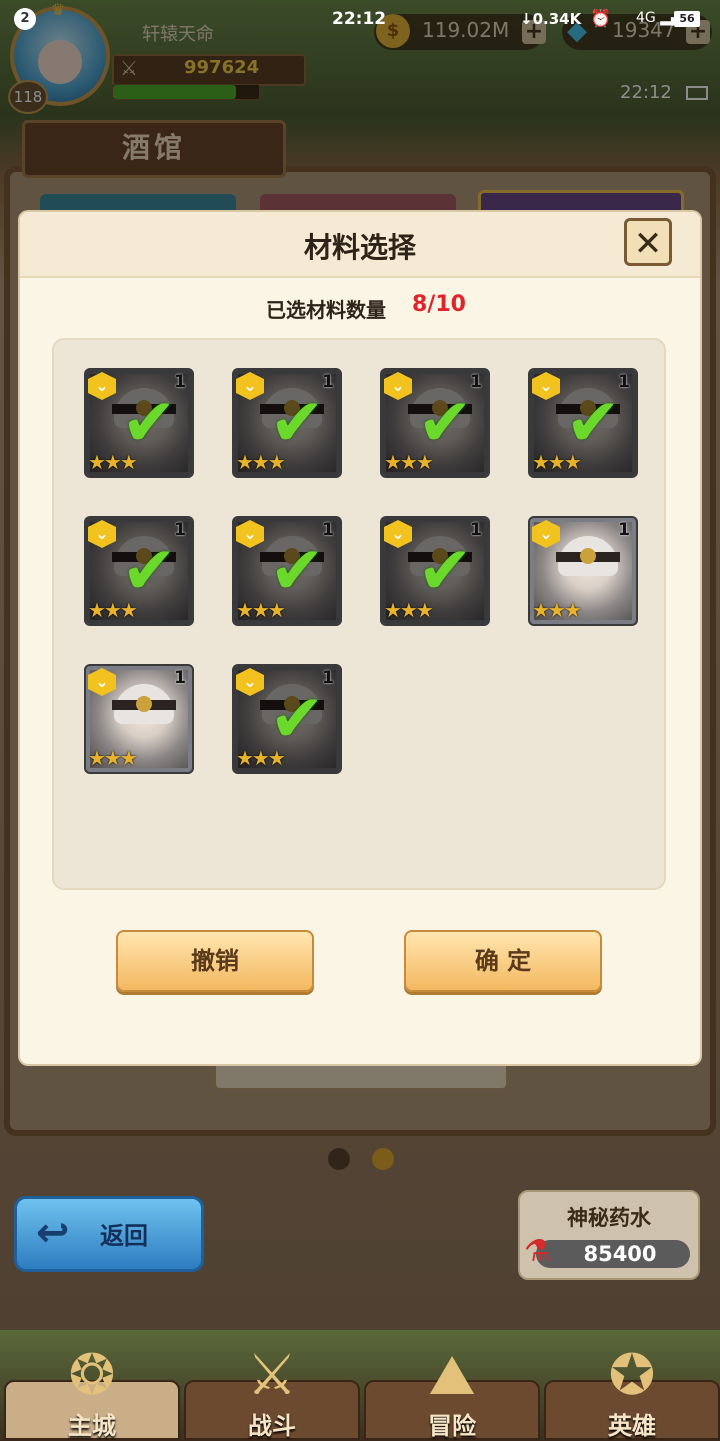  I want to click on potion-value: 85400, so click(620, 1254).